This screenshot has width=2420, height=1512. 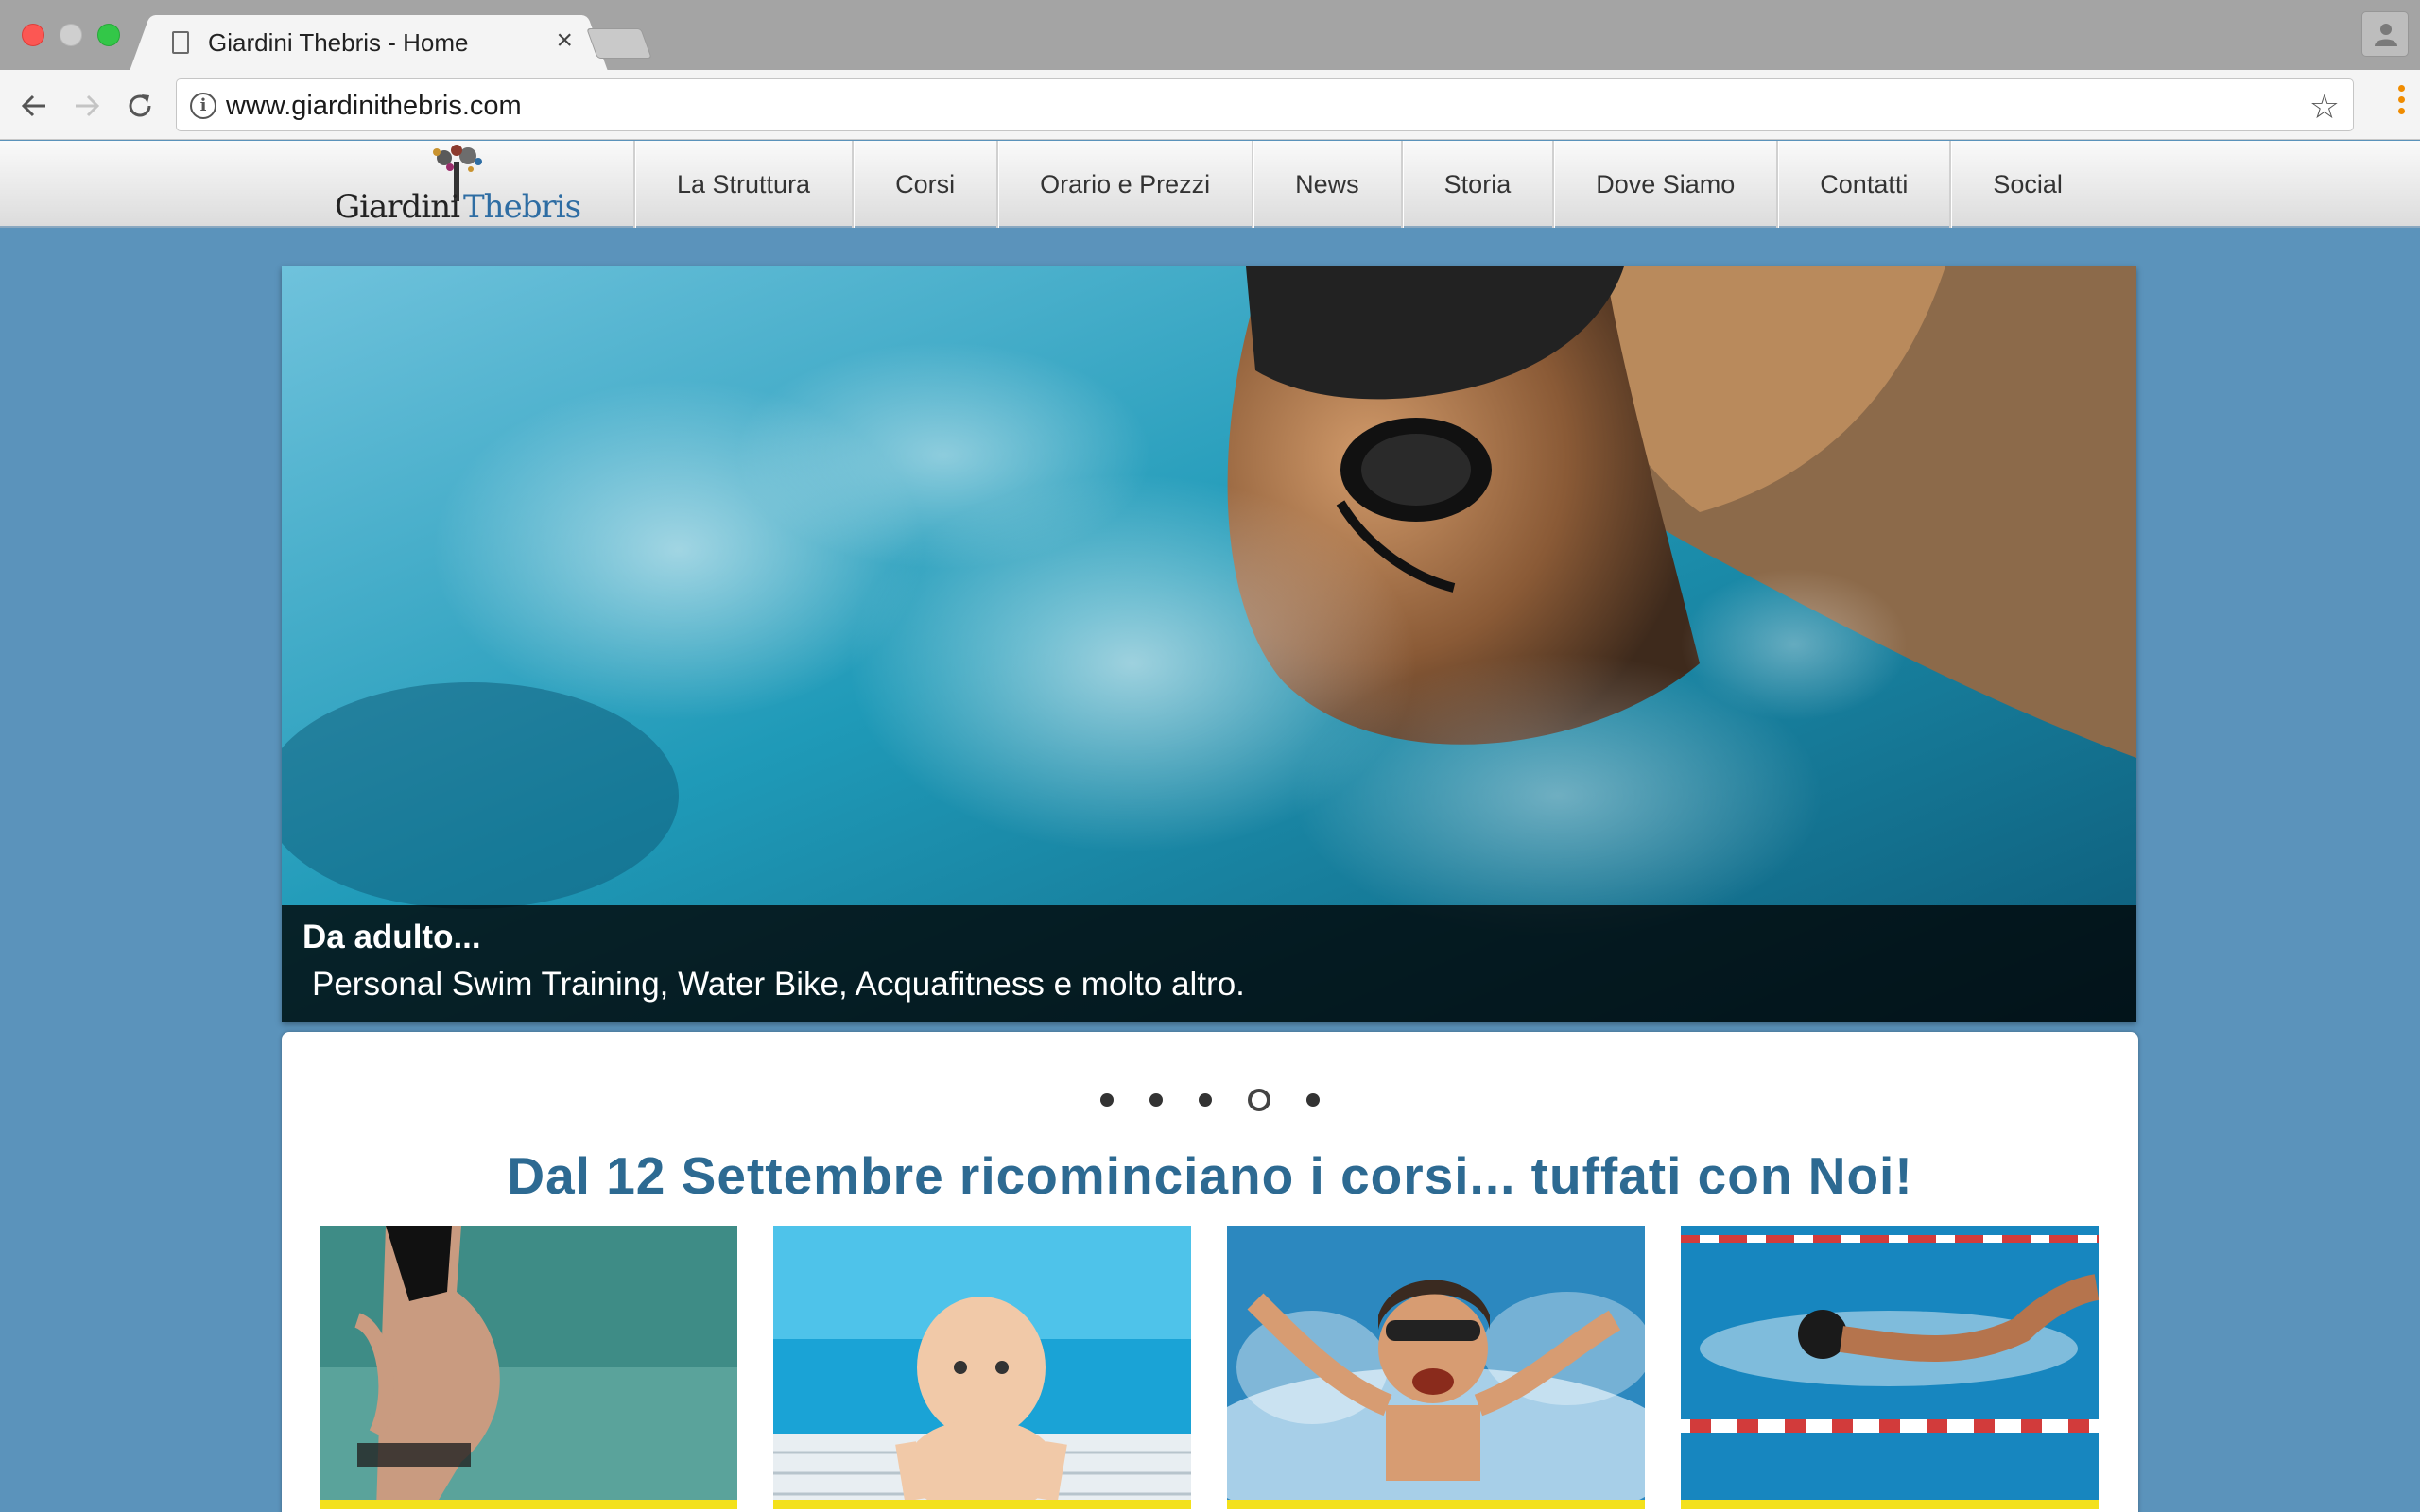 I want to click on course-card-adults, so click(x=1890, y=1367).